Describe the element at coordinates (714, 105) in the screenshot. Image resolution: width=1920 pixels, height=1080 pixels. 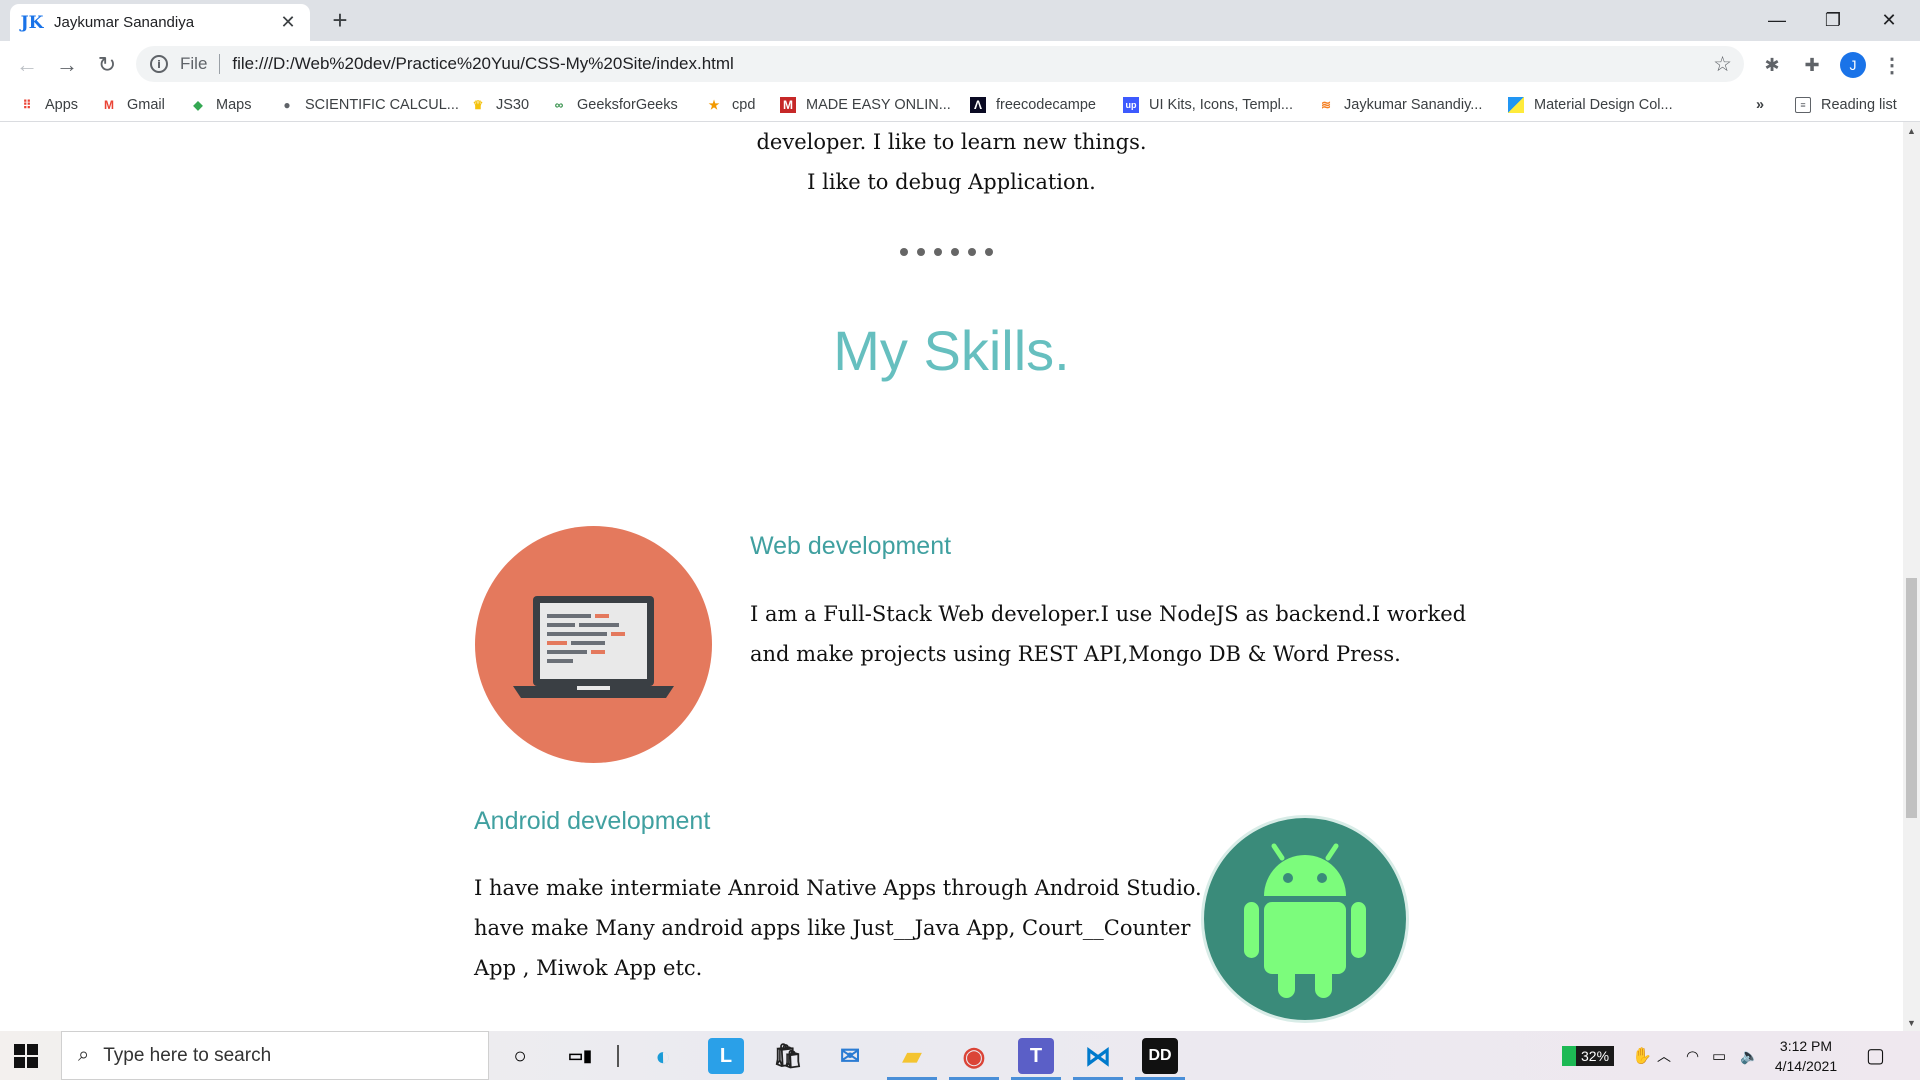
I see `star-icon: ★` at that location.